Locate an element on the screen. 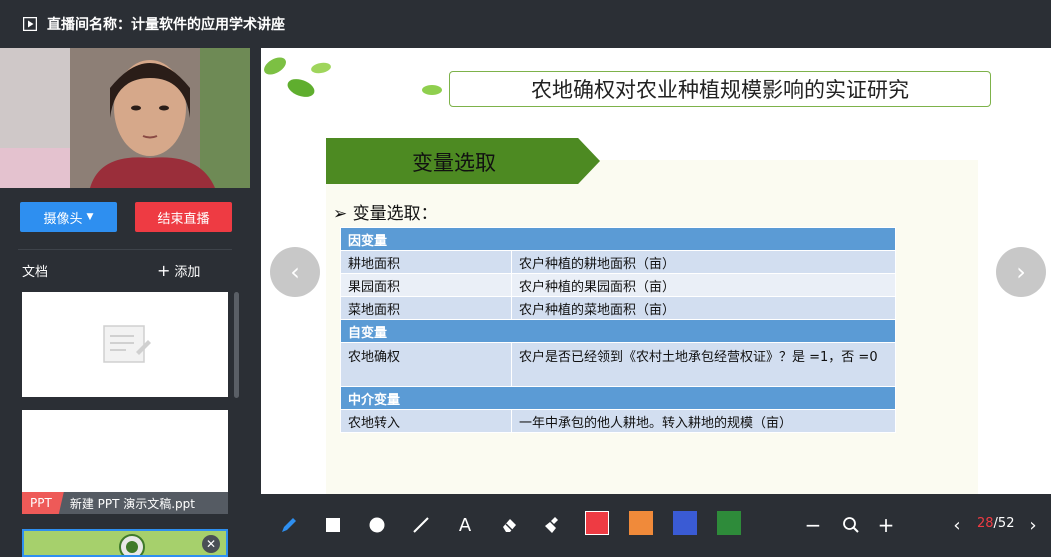  table-row: 果园面积 农户种植的果园面积（亩） is located at coordinates (618, 285).